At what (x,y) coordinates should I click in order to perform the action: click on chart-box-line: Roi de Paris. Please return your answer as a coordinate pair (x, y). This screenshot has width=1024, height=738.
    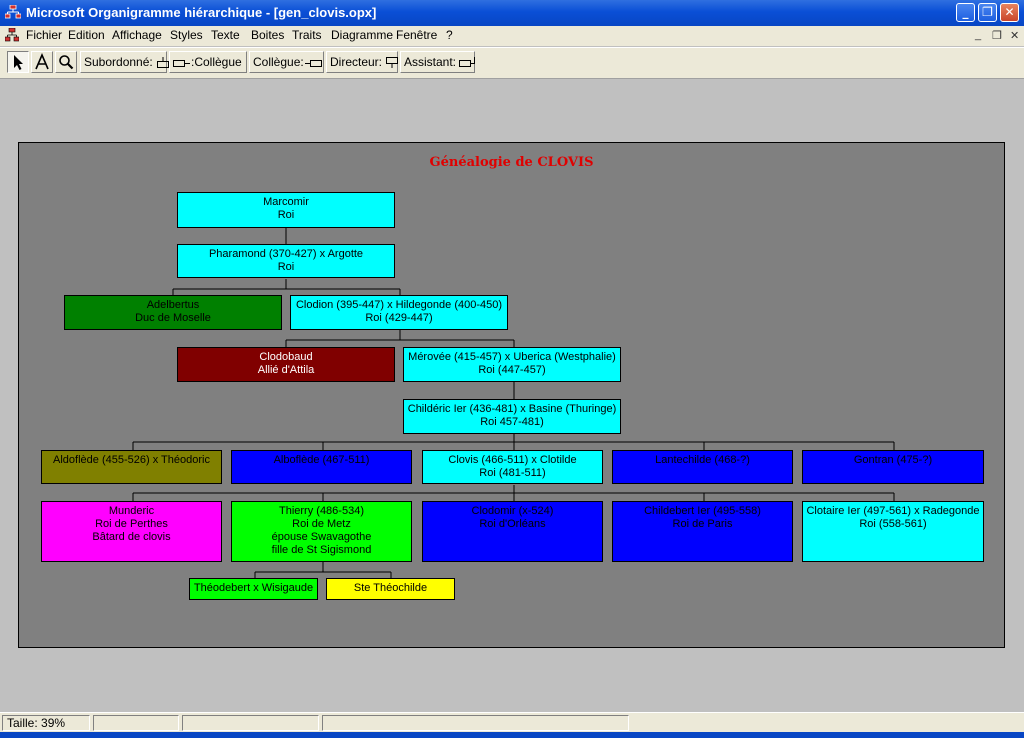
    Looking at the image, I should click on (702, 524).